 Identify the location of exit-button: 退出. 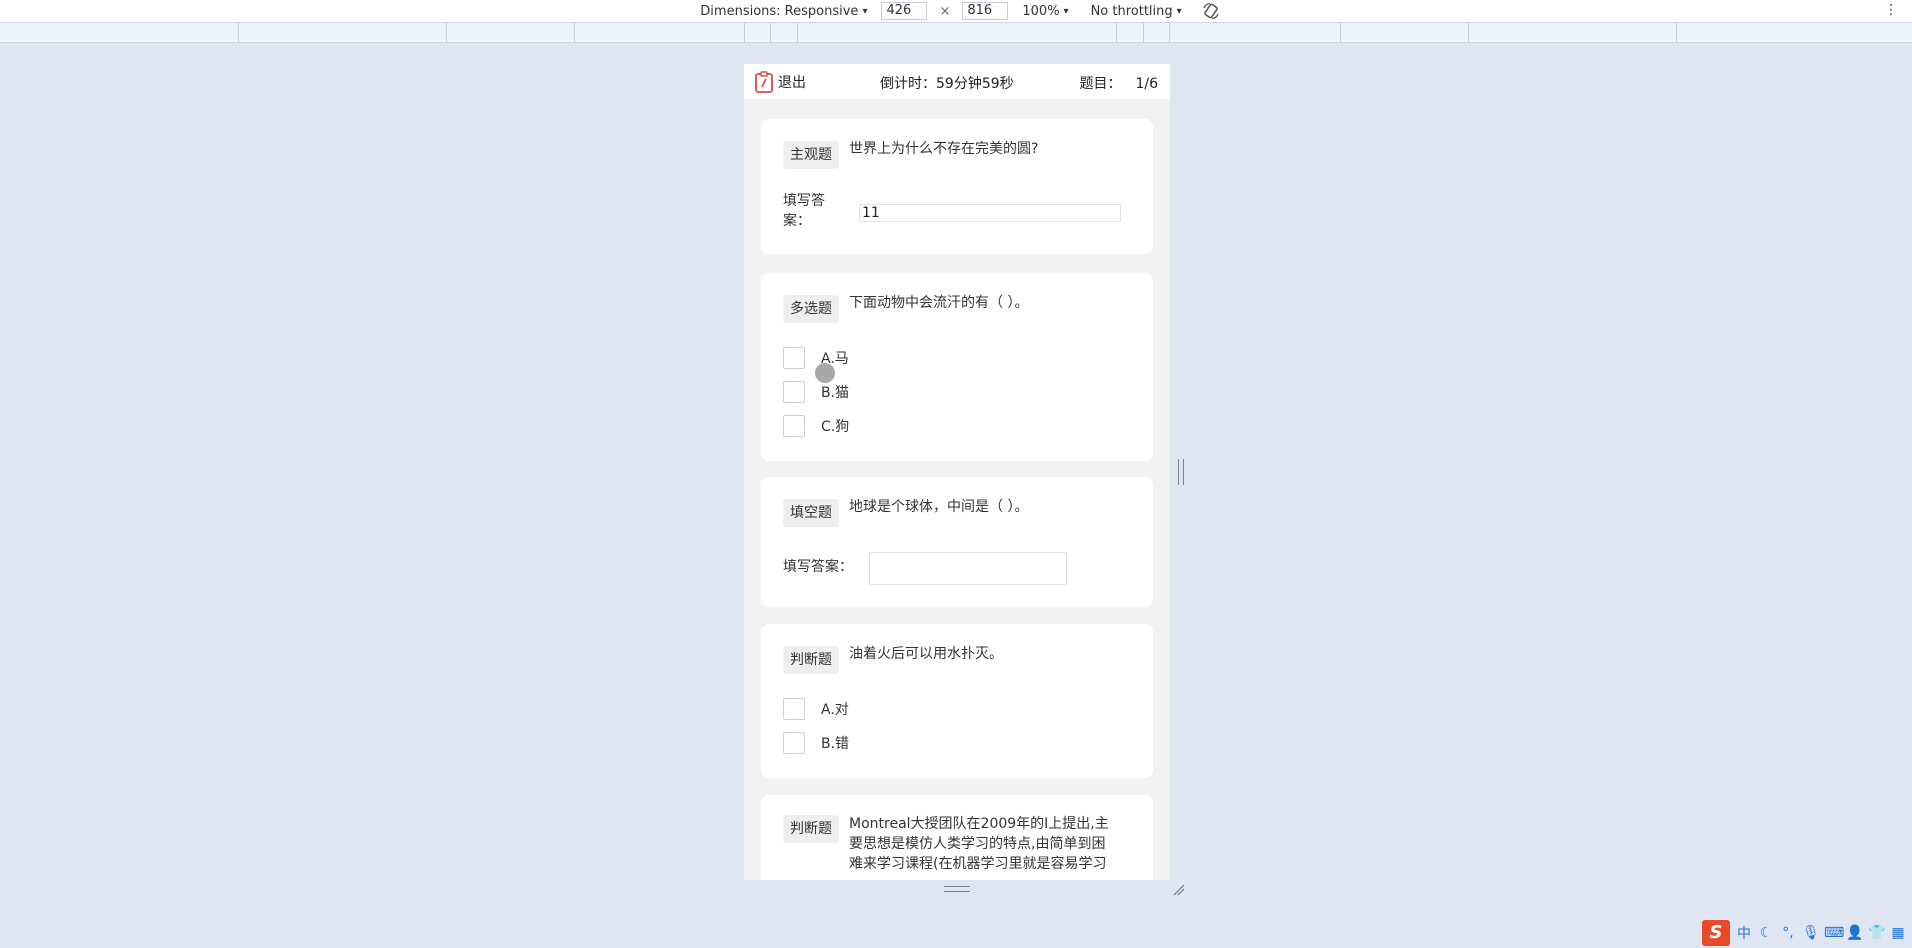
(780, 81).